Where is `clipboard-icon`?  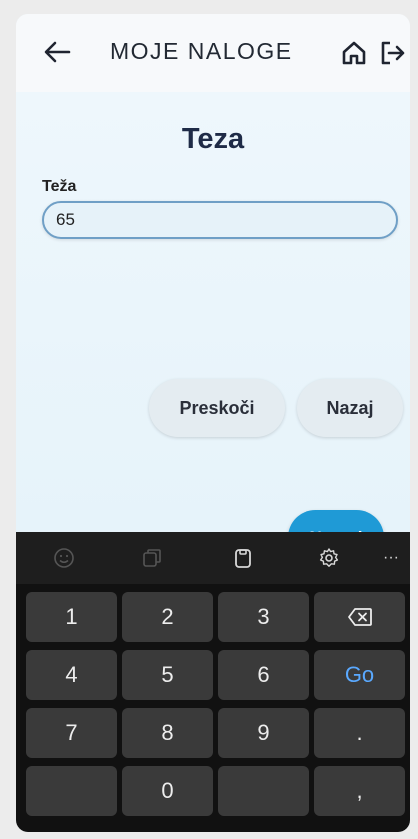 clipboard-icon is located at coordinates (152, 558).